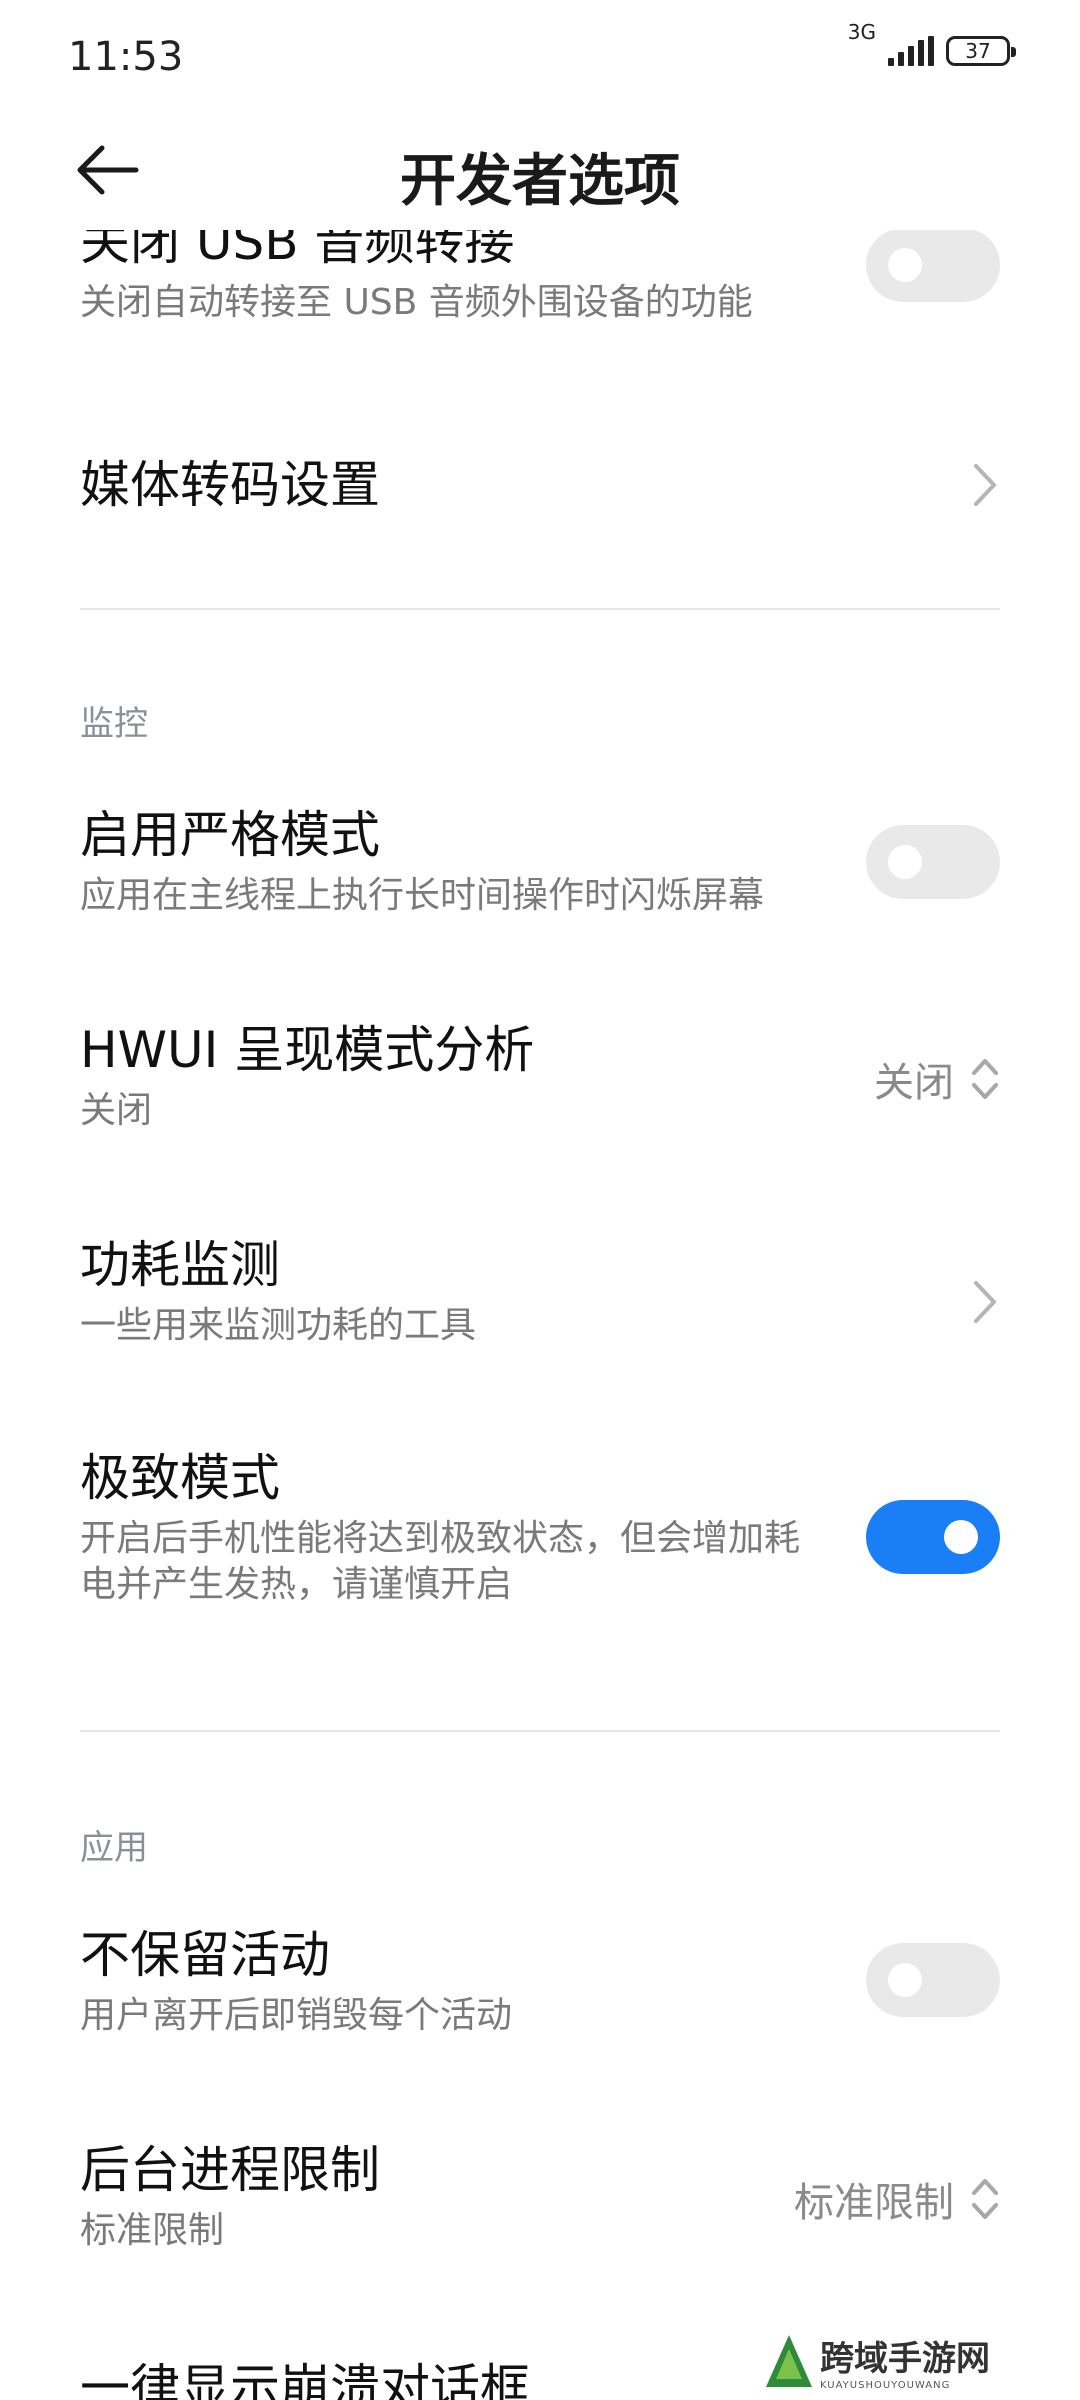 Image resolution: width=1080 pixels, height=2400 pixels. I want to click on setting-title: 极致模式, so click(180, 1478).